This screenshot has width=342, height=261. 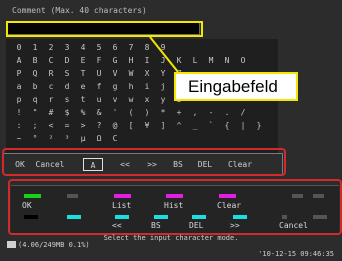 What do you see at coordinates (163, 86) in the screenshot?
I see `char-key: j` at bounding box center [163, 86].